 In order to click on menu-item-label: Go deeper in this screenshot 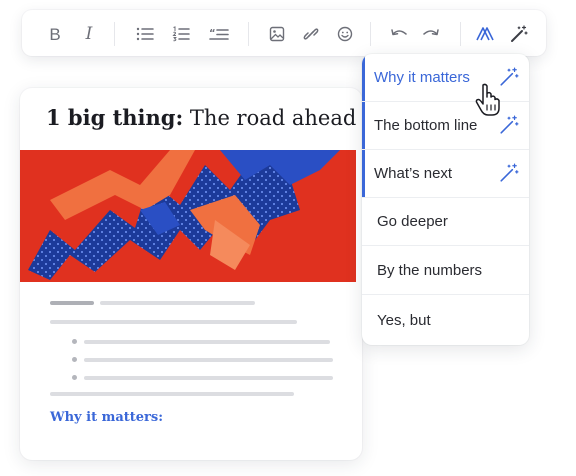, I will do `click(412, 221)`.